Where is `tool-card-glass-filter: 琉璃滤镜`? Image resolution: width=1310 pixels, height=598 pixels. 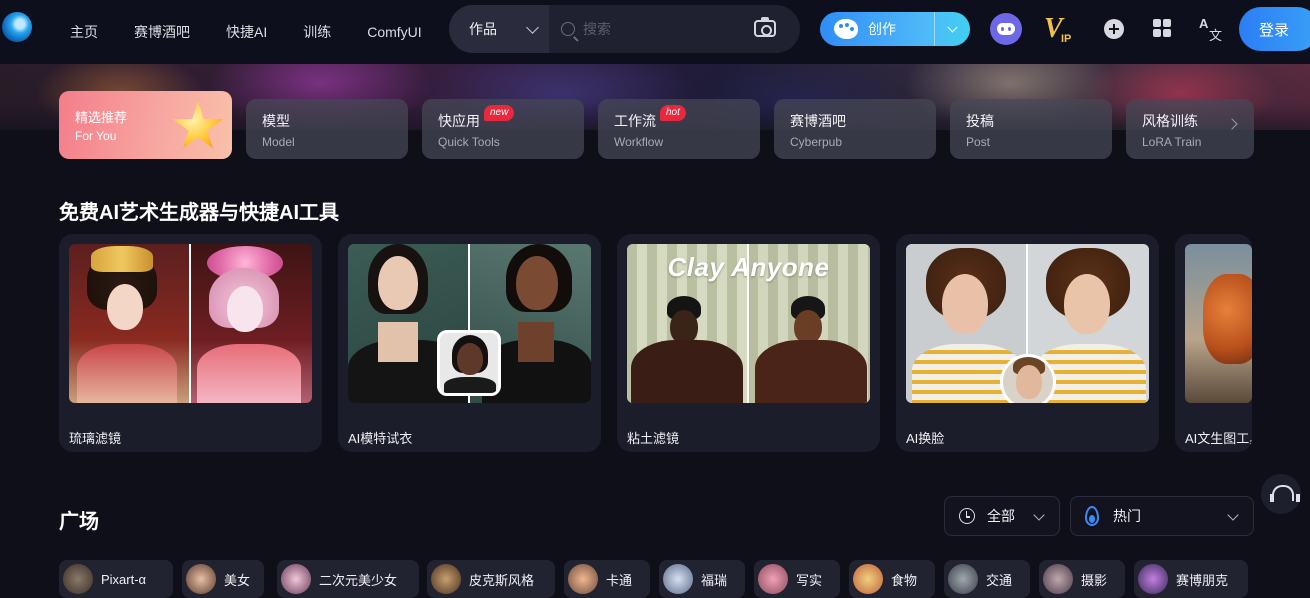 tool-card-glass-filter: 琉璃滤镜 is located at coordinates (190, 343).